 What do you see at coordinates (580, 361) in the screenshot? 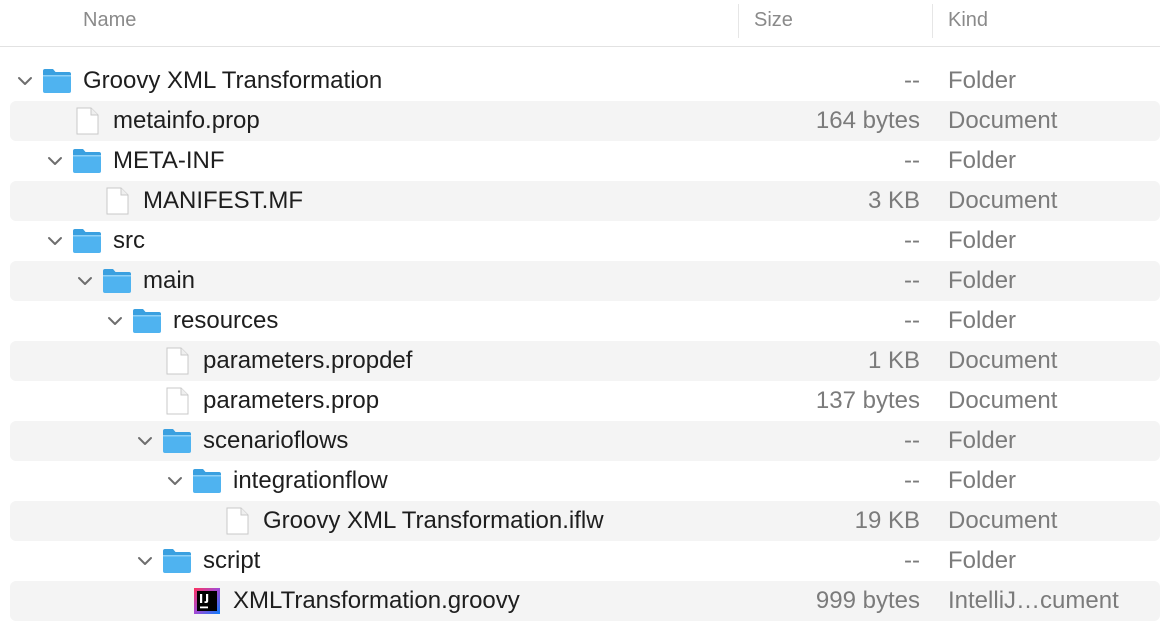
I see `list-item: parameters.propdef 1 KB Document` at bounding box center [580, 361].